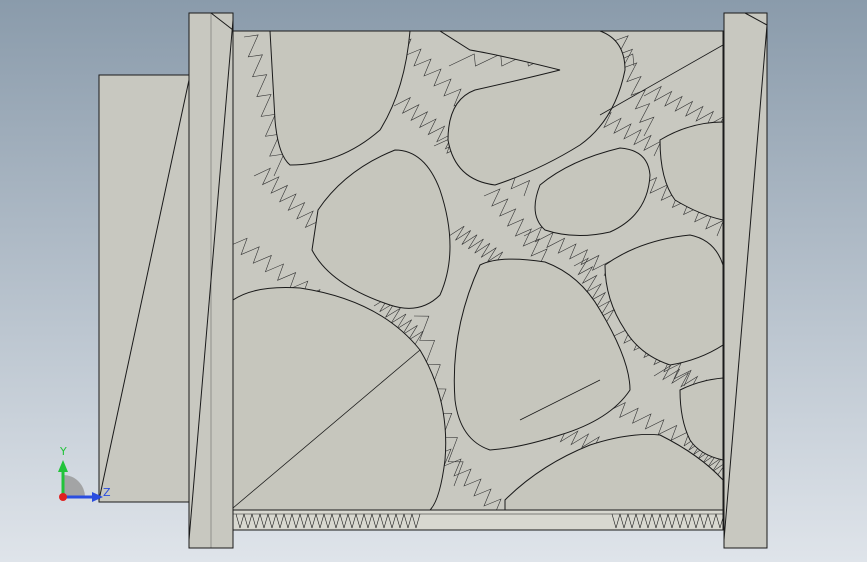 Image resolution: width=867 pixels, height=562 pixels. What do you see at coordinates (478, 519) in the screenshot?
I see `bottom-mesh-strip` at bounding box center [478, 519].